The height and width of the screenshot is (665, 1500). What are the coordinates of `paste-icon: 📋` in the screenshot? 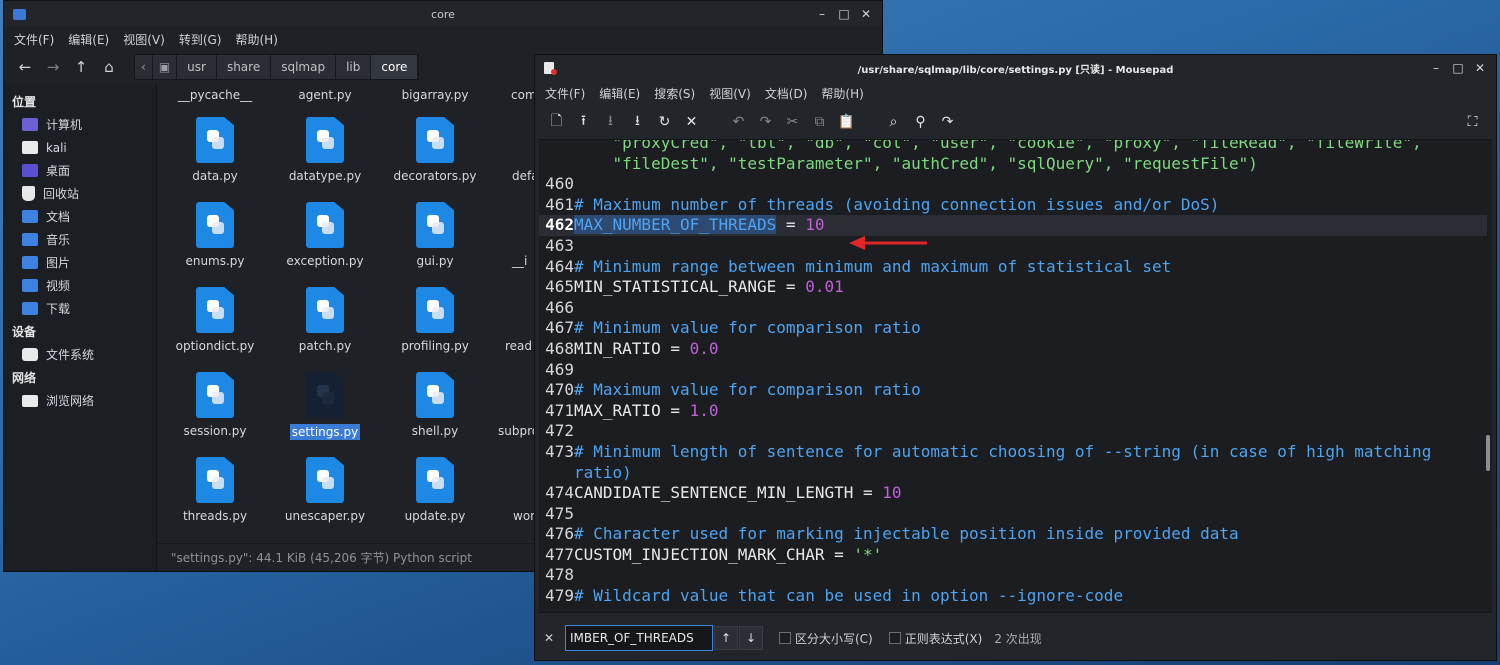 It's located at (846, 122).